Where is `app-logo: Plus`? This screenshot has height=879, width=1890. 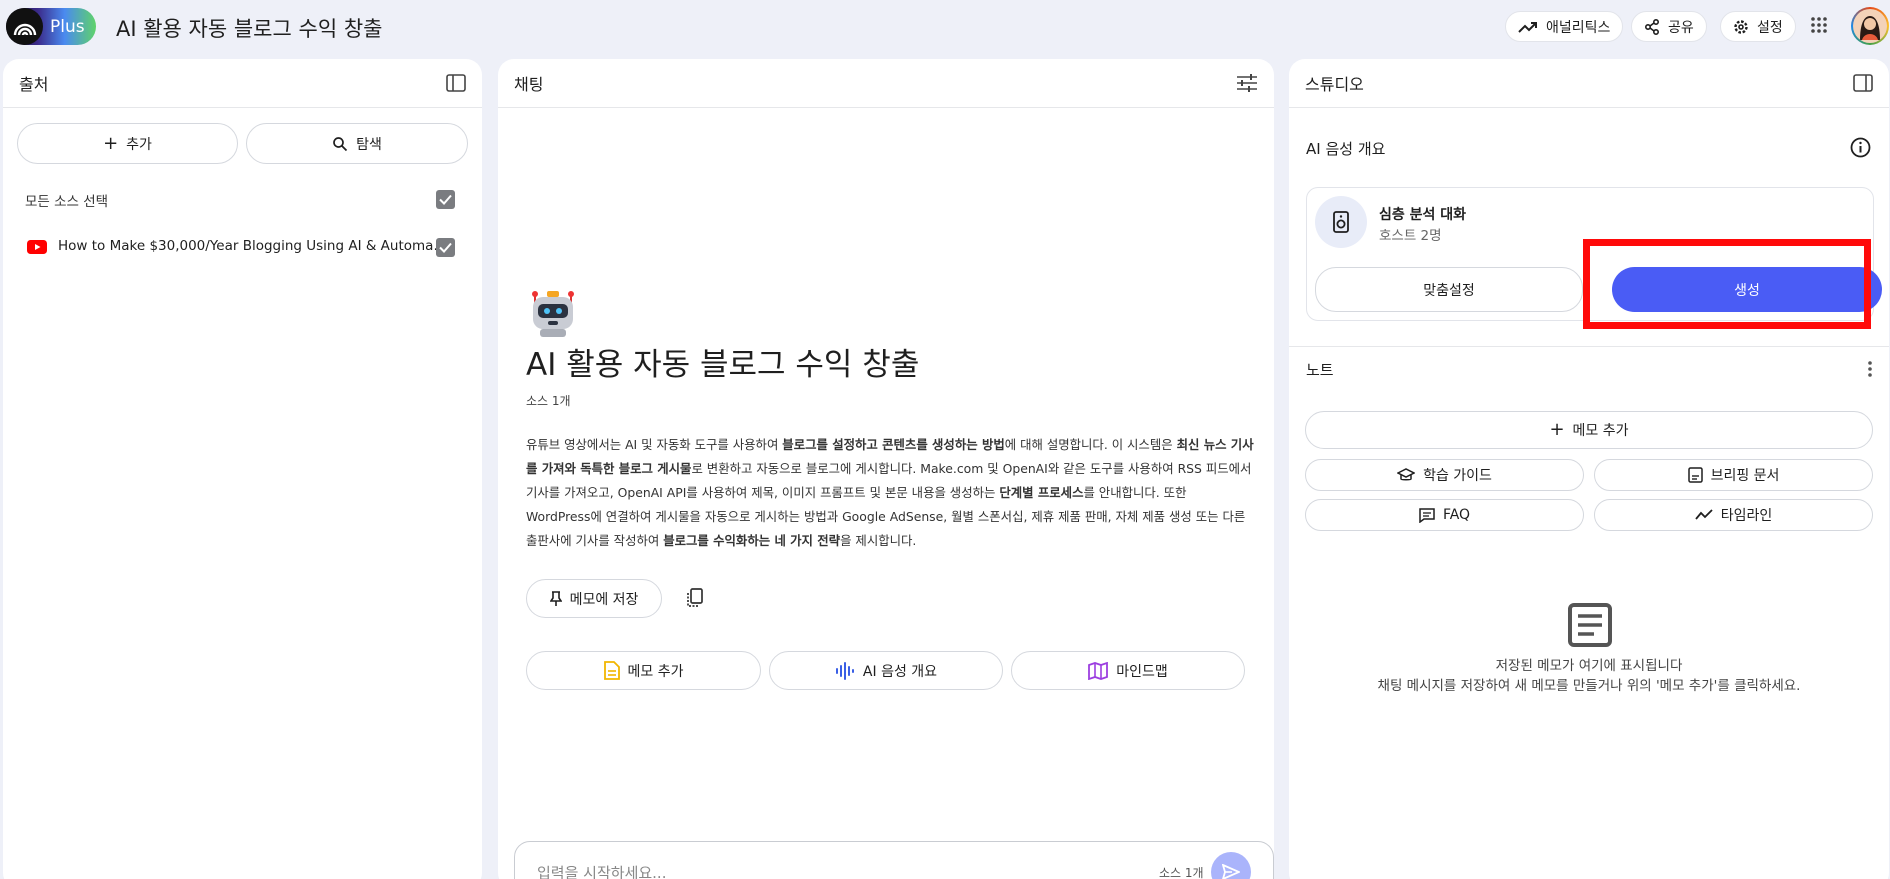
app-logo: Plus is located at coordinates (51, 26).